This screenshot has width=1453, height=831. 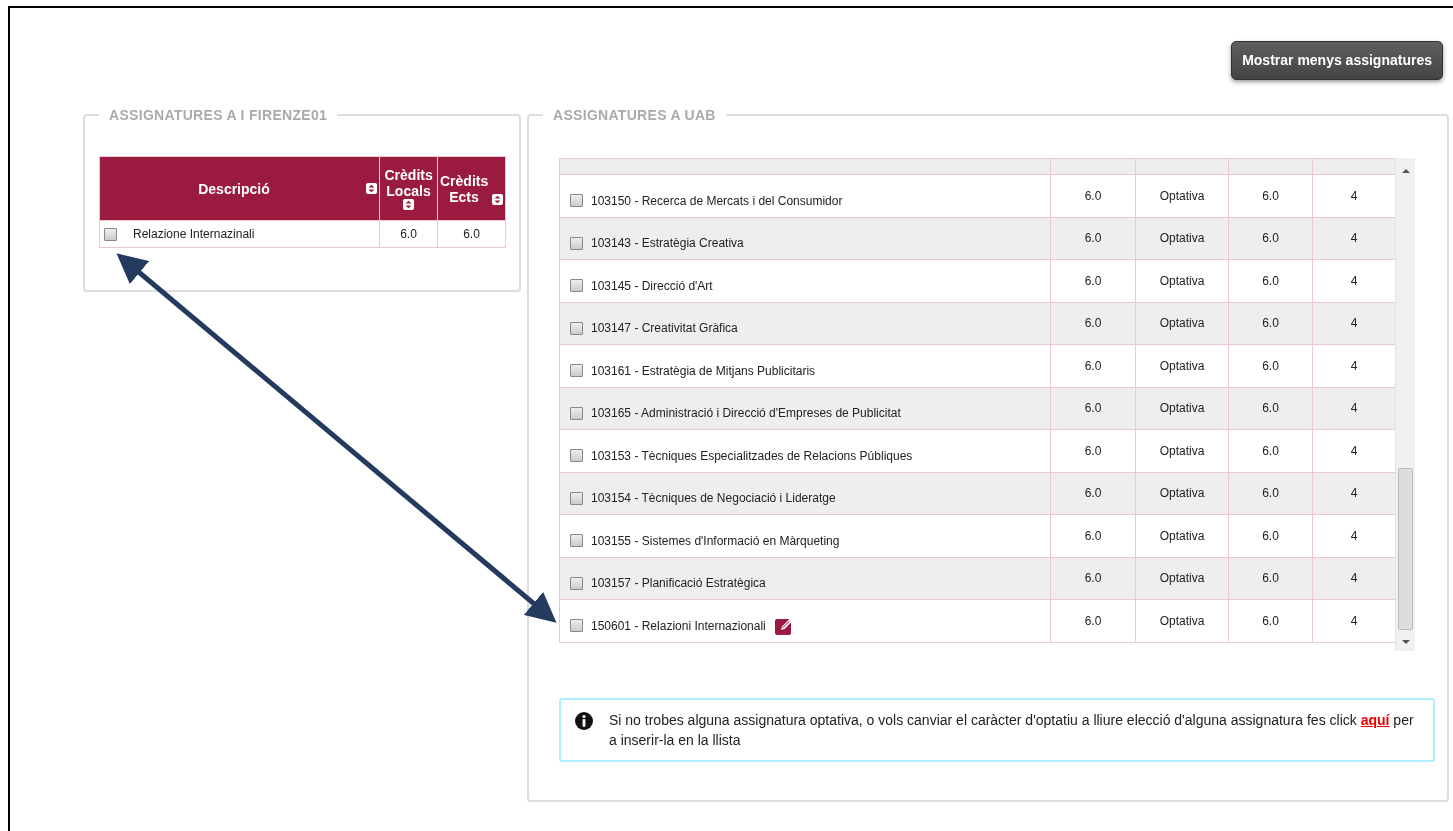 I want to click on subject-name: 103145 - Direcció d'Art, so click(x=652, y=286).